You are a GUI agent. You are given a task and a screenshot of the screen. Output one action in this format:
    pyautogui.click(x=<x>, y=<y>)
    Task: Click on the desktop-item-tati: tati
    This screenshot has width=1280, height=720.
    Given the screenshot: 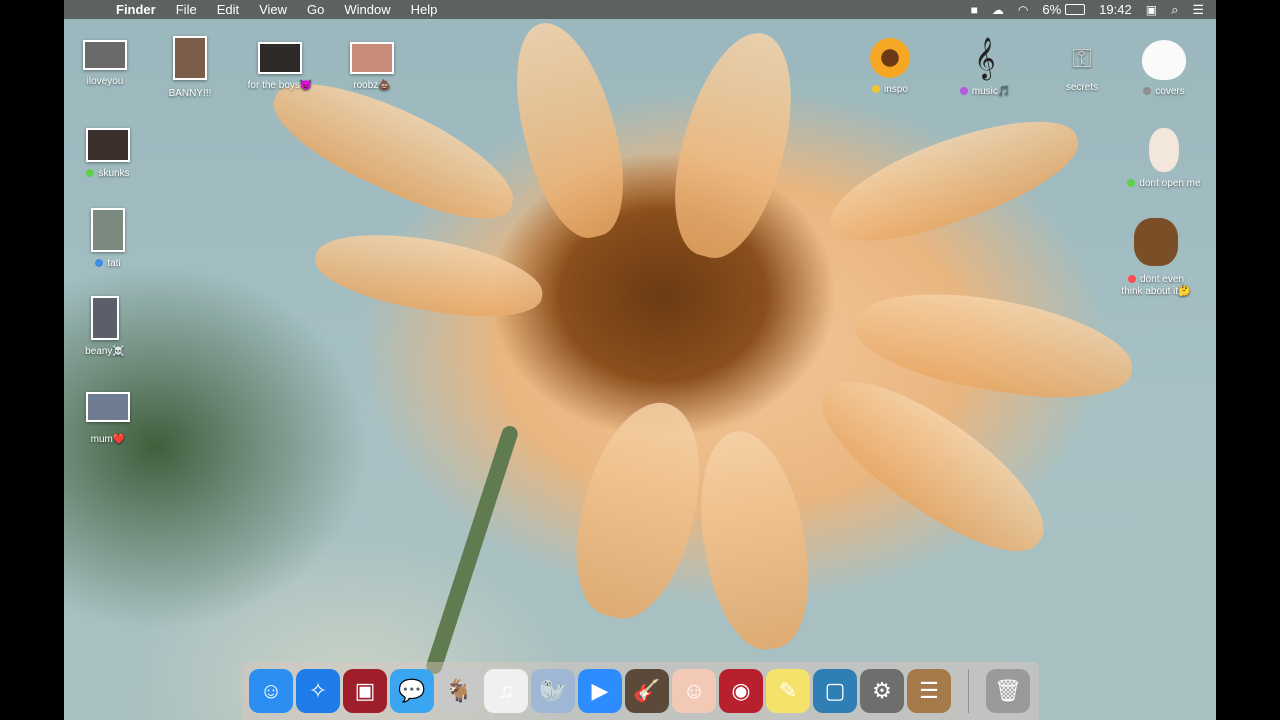 What is the action you would take?
    pyautogui.click(x=108, y=238)
    